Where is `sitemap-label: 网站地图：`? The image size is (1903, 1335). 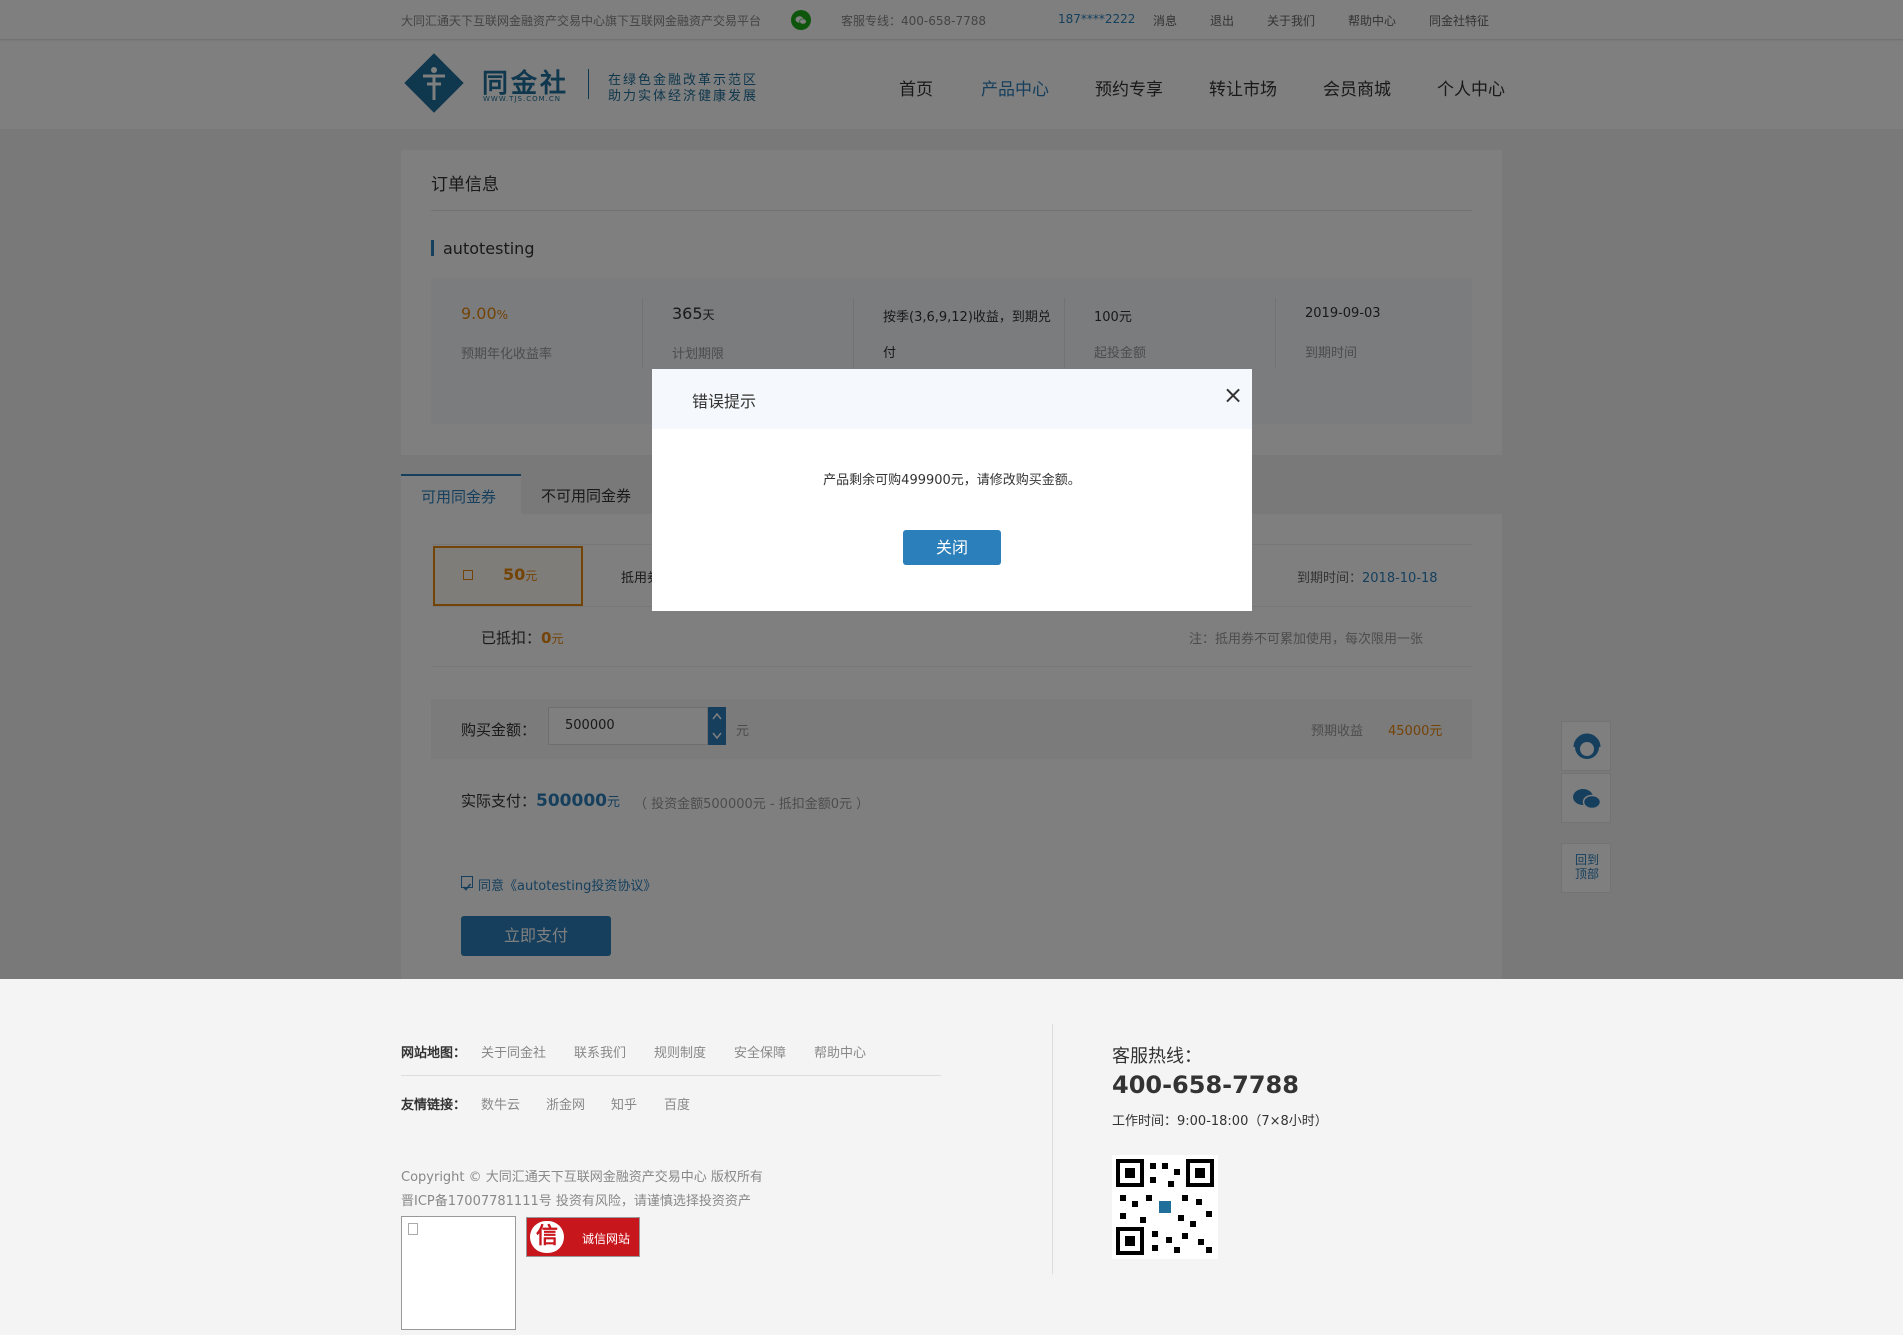
sitemap-label: 网站地图： is located at coordinates (434, 1053).